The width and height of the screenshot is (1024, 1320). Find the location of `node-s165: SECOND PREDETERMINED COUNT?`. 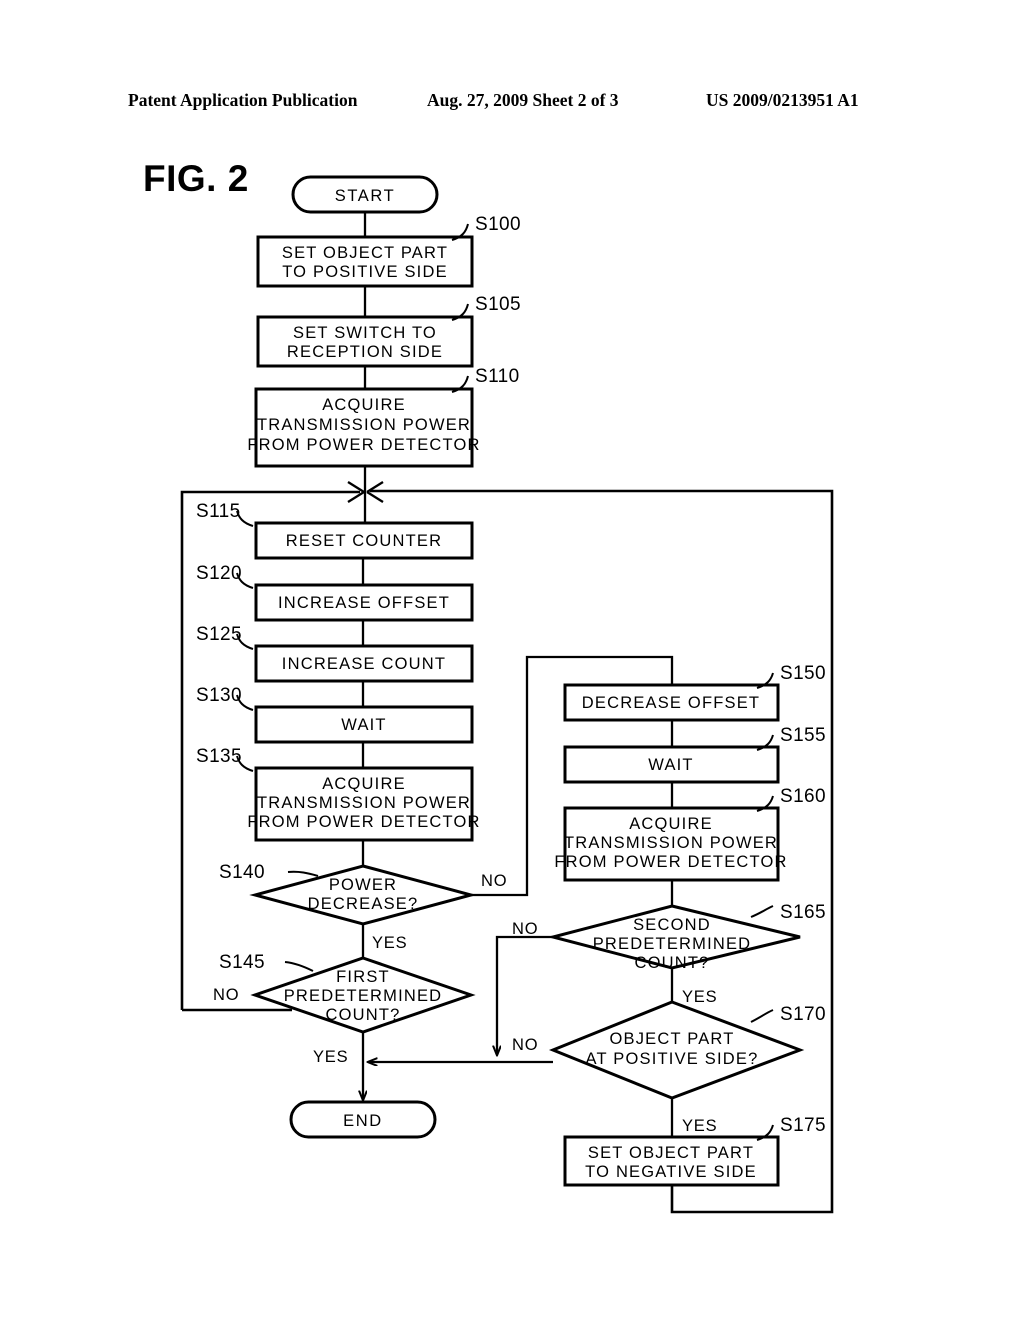

node-s165: SECOND PREDETERMINED COUNT? is located at coordinates (674, 938).